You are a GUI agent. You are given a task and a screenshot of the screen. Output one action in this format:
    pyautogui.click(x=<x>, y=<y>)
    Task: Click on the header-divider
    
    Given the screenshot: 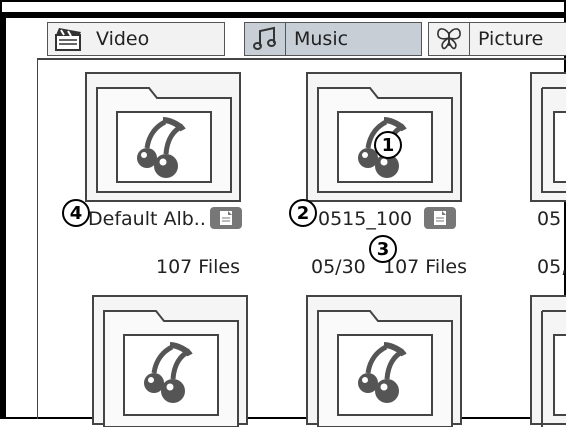 What is the action you would take?
    pyautogui.click(x=301, y=59)
    